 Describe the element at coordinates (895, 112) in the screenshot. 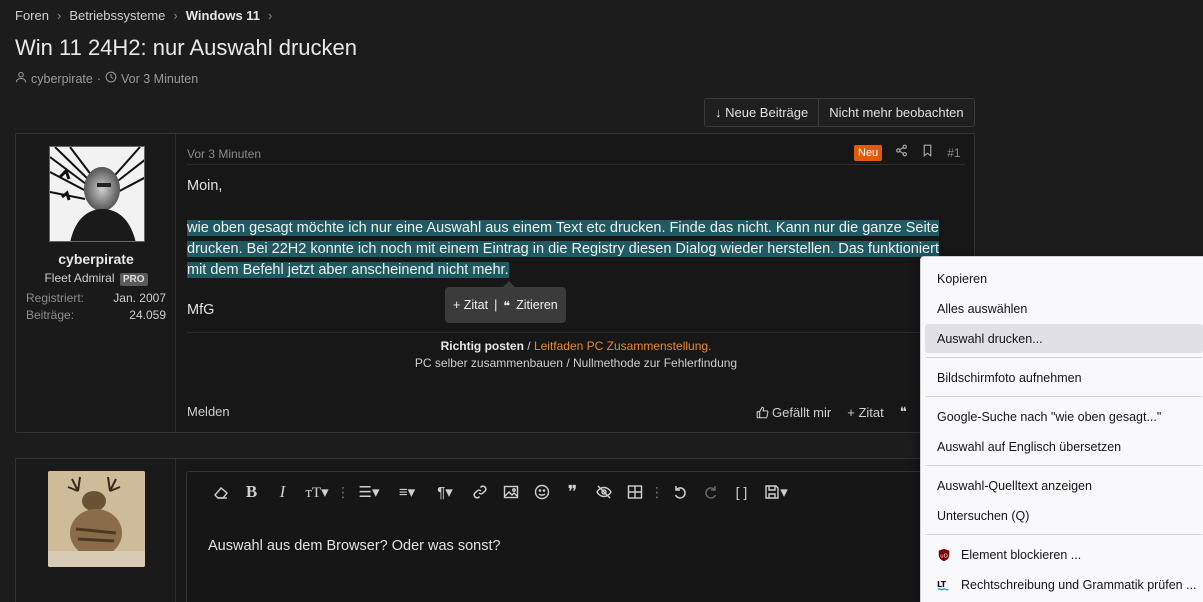

I see `unwatch-button: Nicht mehr beobachten` at that location.